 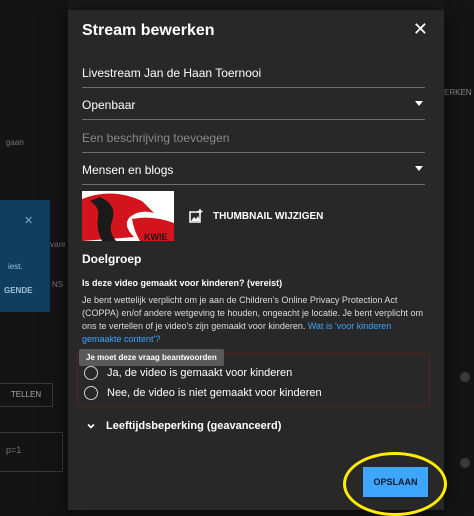 I want to click on error-tooltip: Je moet deze vraag beantwoorden, so click(x=151, y=357).